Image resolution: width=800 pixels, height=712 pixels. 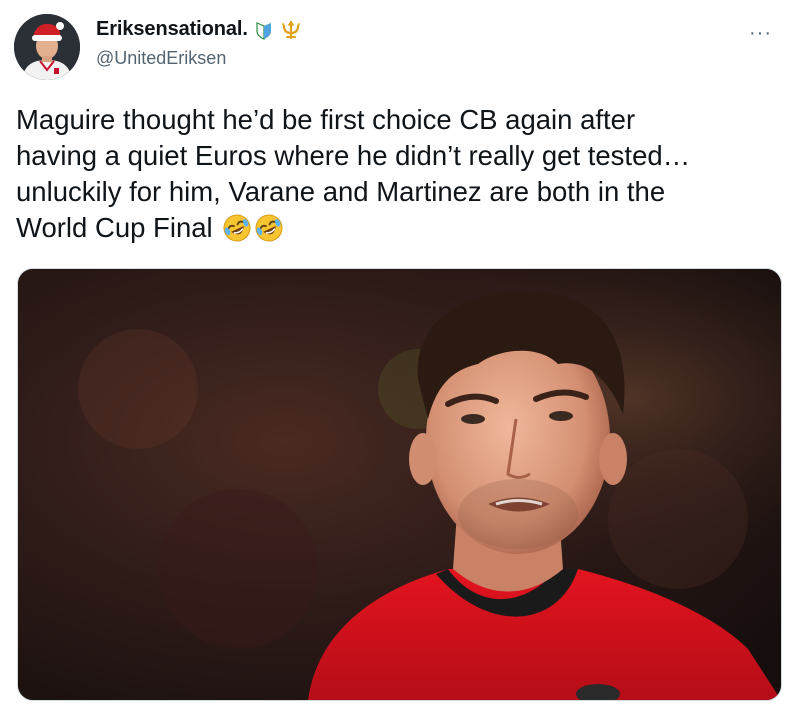 I want to click on profile-avatar-icon, so click(x=47, y=47).